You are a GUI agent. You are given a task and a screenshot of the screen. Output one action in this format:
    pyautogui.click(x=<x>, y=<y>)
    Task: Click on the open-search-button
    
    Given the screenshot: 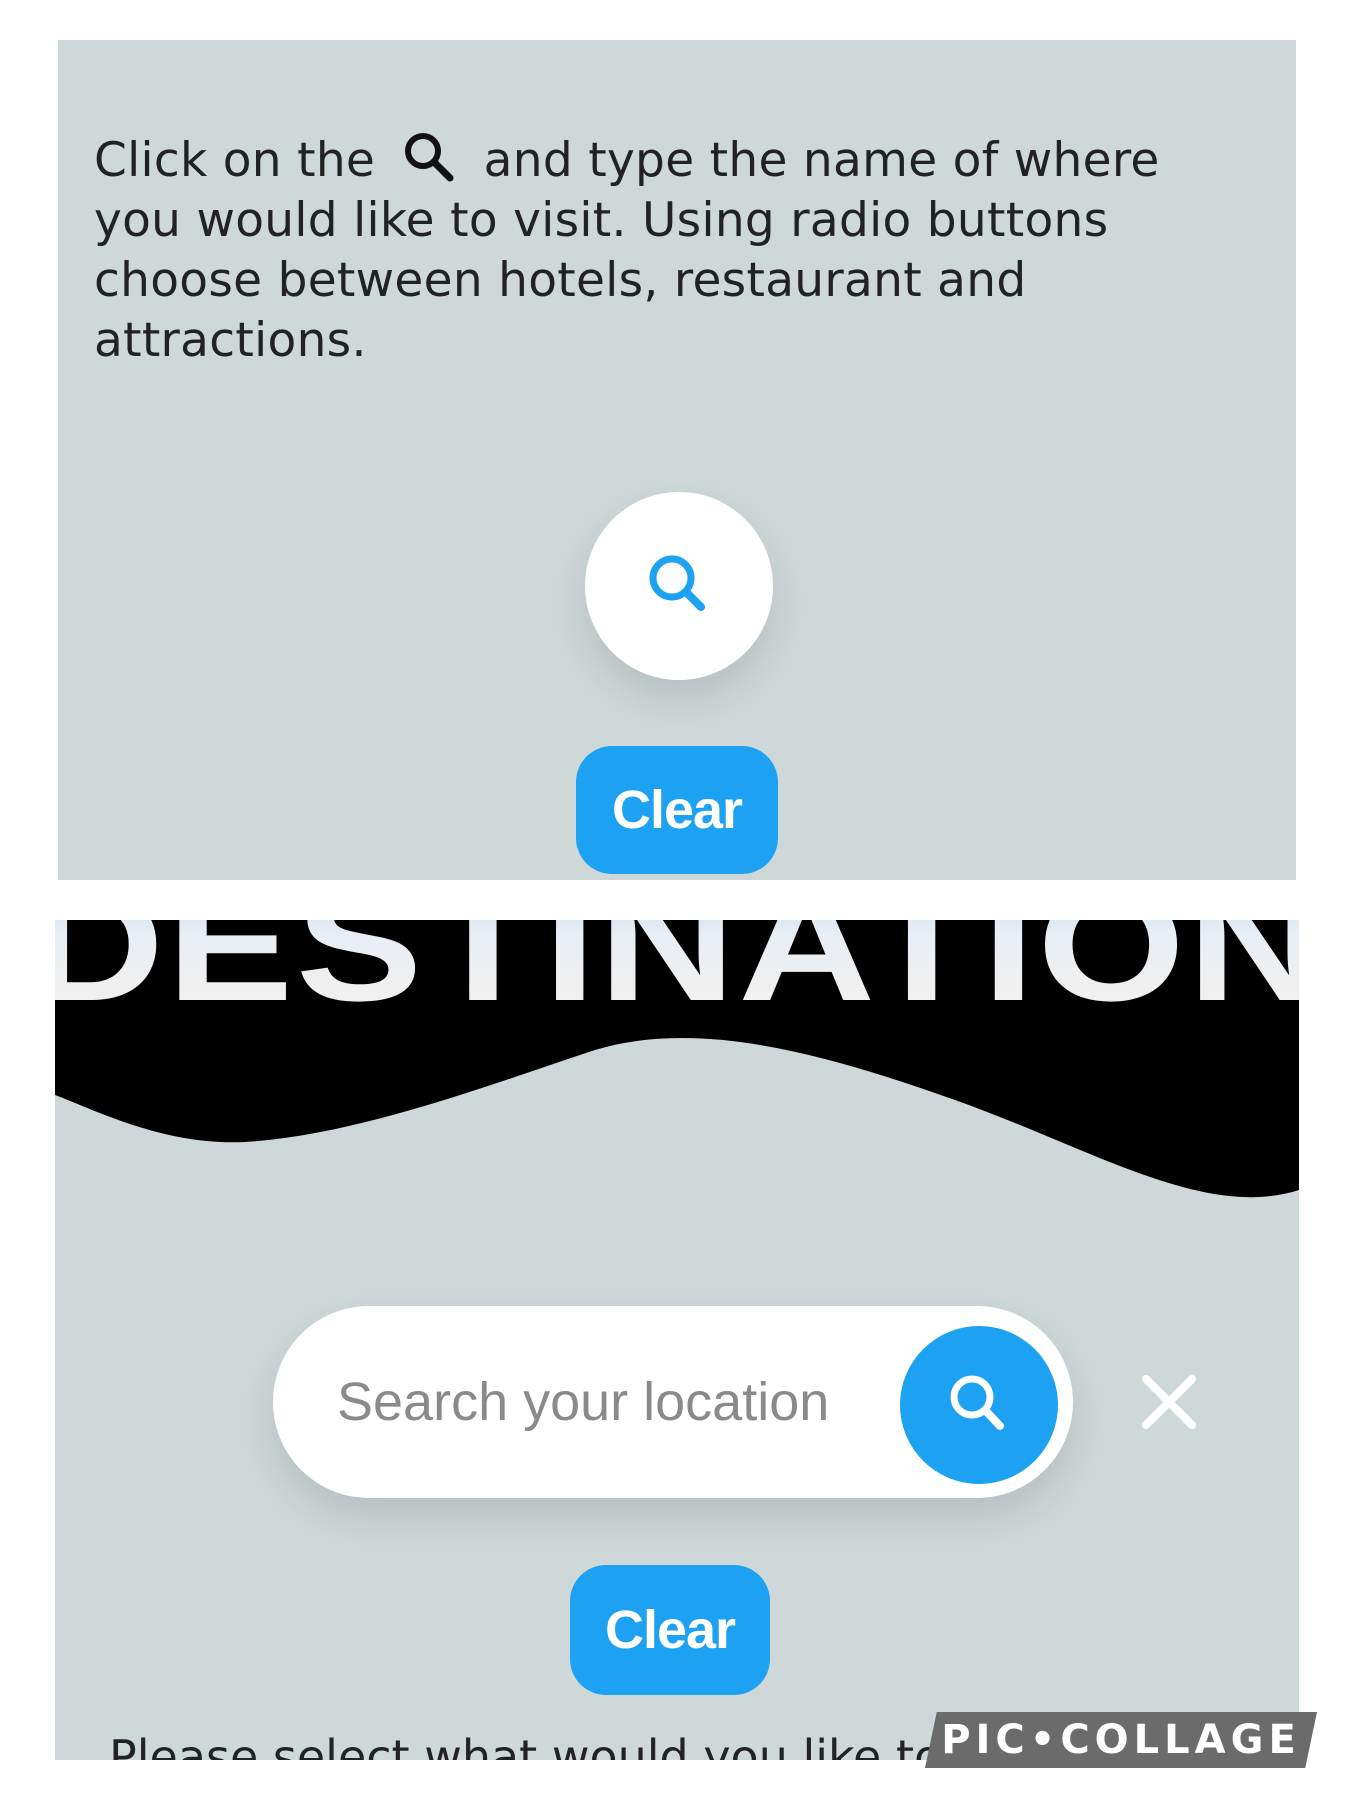 What is the action you would take?
    pyautogui.click(x=679, y=586)
    